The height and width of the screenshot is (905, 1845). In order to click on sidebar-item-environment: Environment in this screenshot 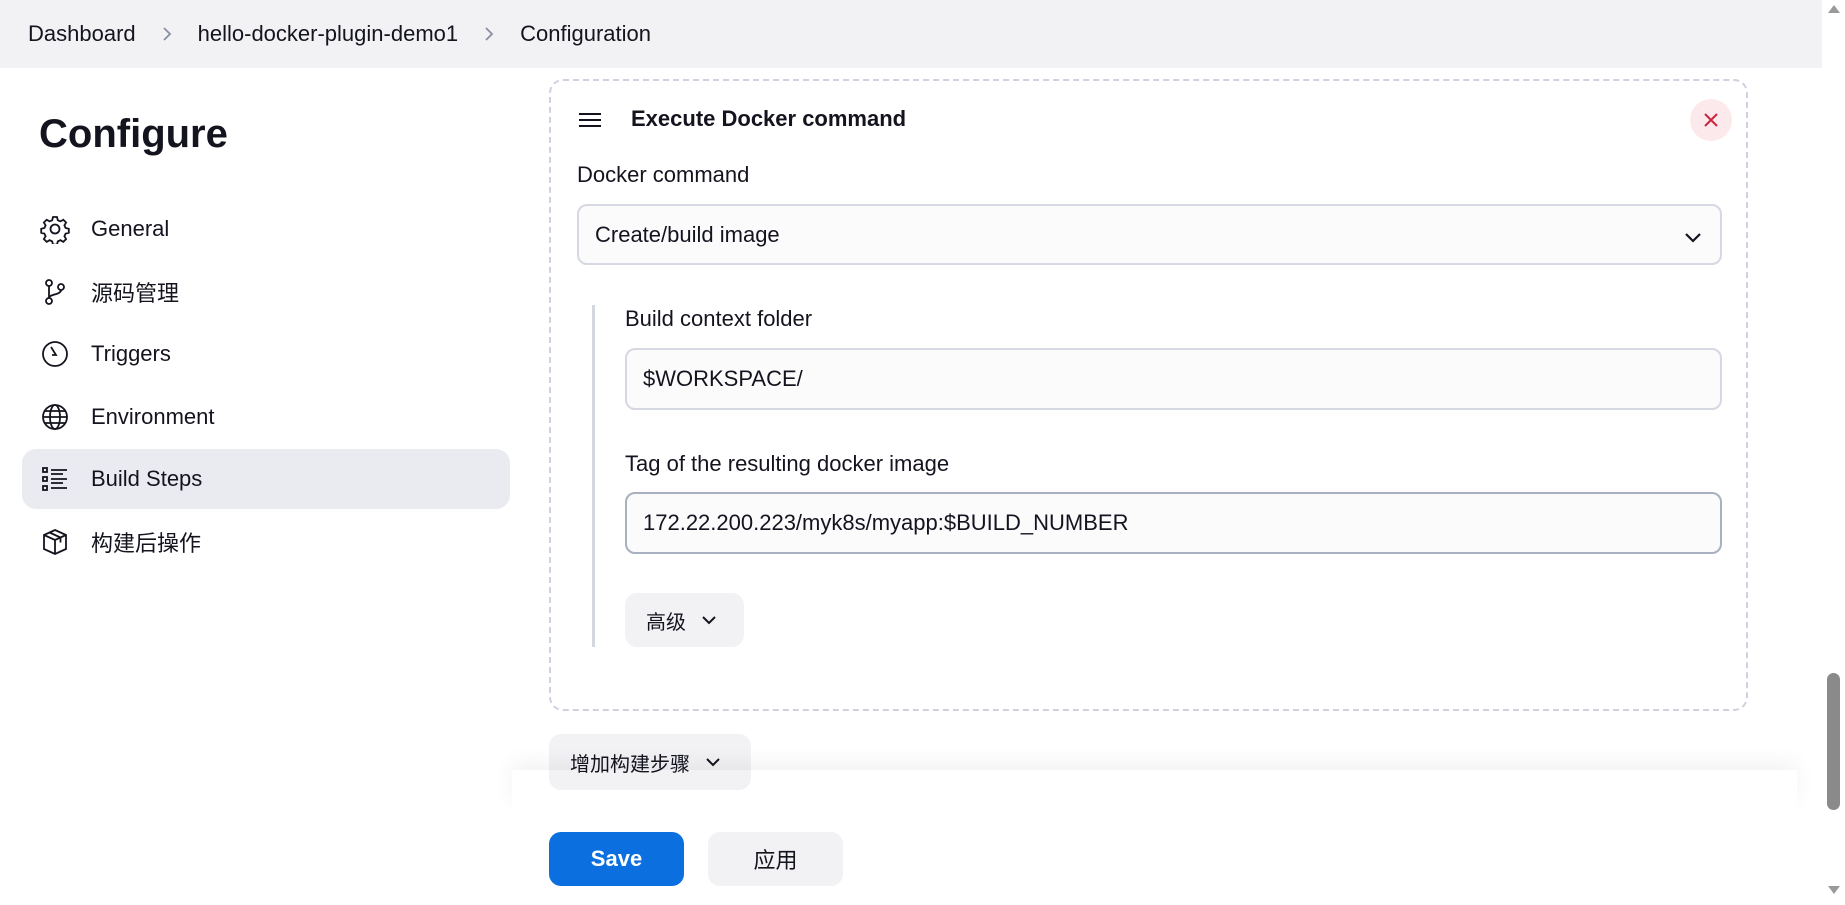, I will do `click(266, 417)`.